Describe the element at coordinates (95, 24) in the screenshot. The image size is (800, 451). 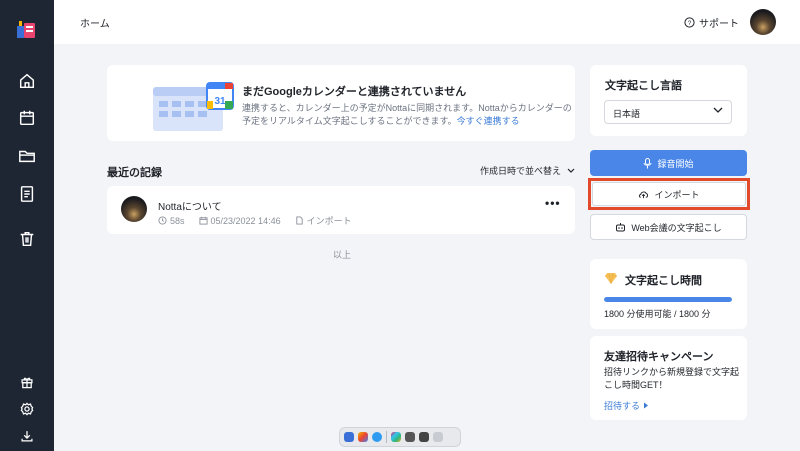
I see `breadcrumb: ホーム` at that location.